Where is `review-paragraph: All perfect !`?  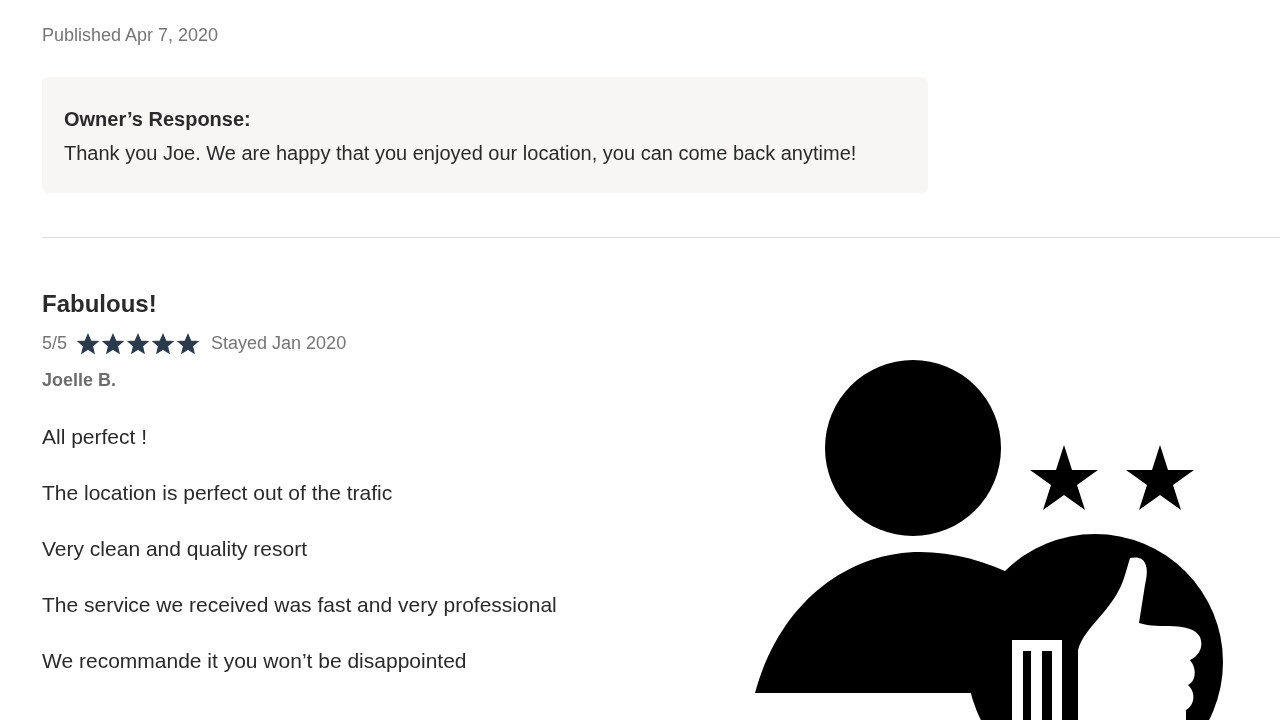
review-paragraph: All perfect ! is located at coordinates (95, 437).